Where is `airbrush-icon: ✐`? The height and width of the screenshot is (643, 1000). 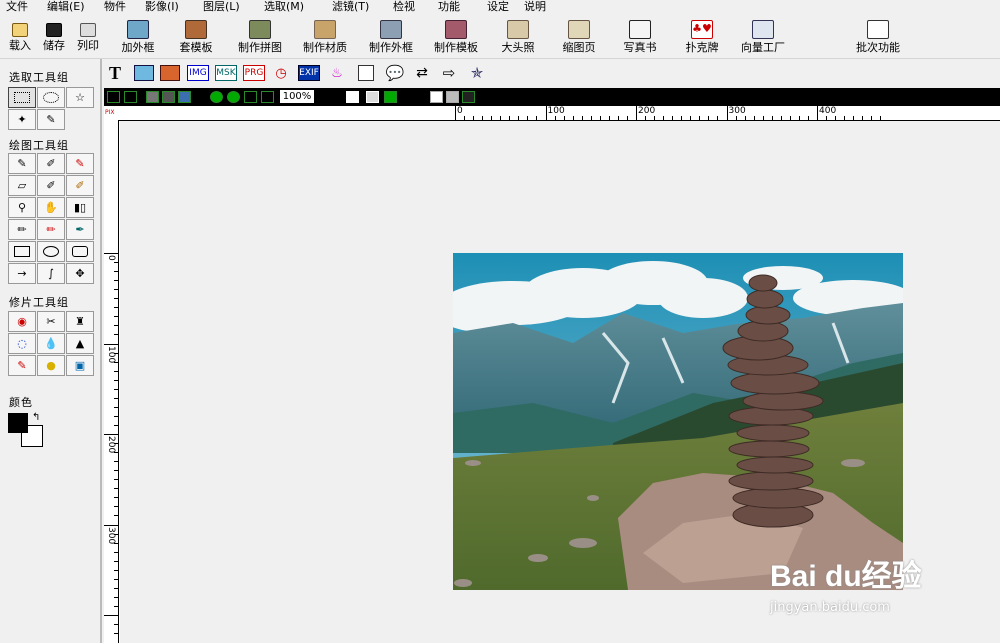 airbrush-icon: ✐ is located at coordinates (51, 163).